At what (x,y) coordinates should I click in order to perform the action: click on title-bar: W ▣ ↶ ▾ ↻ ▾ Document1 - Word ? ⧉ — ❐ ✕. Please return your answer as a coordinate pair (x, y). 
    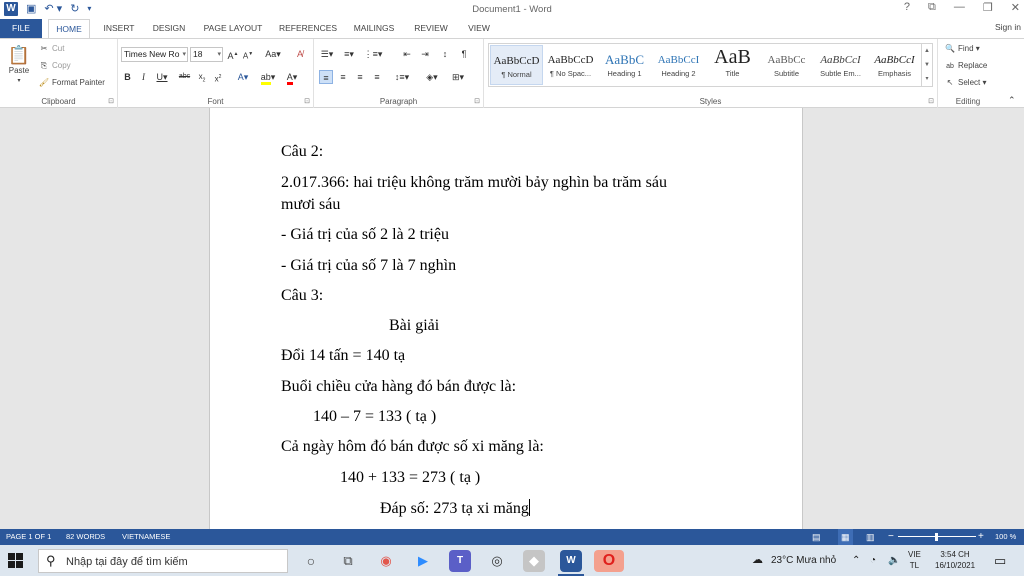
    Looking at the image, I should click on (512, 9).